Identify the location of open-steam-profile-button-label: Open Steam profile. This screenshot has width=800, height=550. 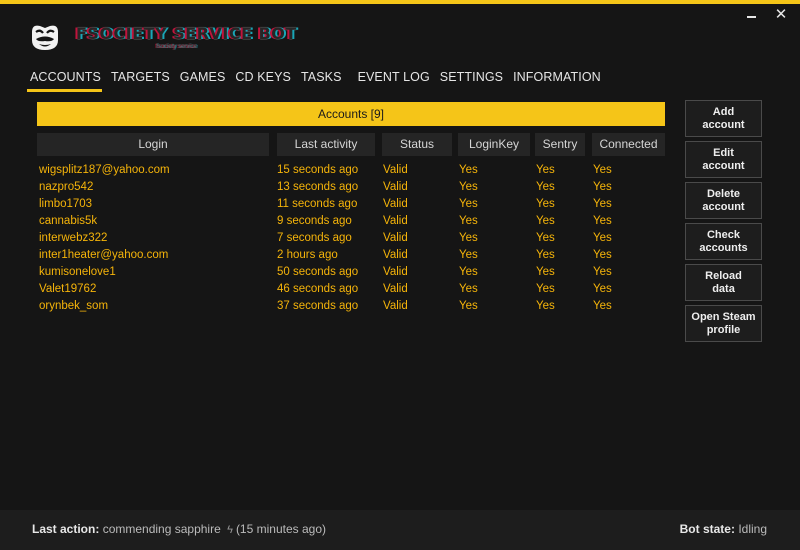
(723, 323).